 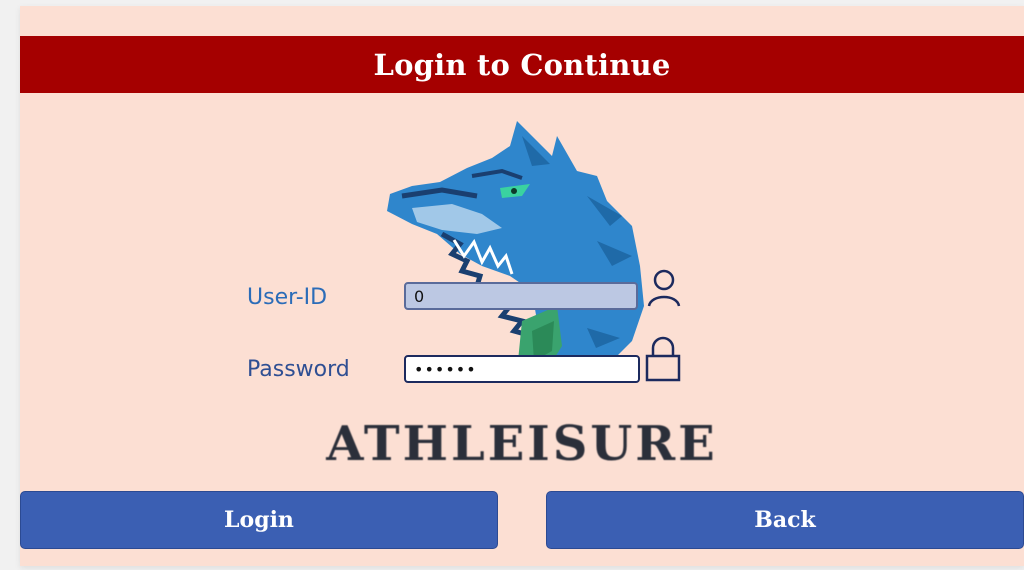 What do you see at coordinates (522, 369) in the screenshot?
I see `password-input` at bounding box center [522, 369].